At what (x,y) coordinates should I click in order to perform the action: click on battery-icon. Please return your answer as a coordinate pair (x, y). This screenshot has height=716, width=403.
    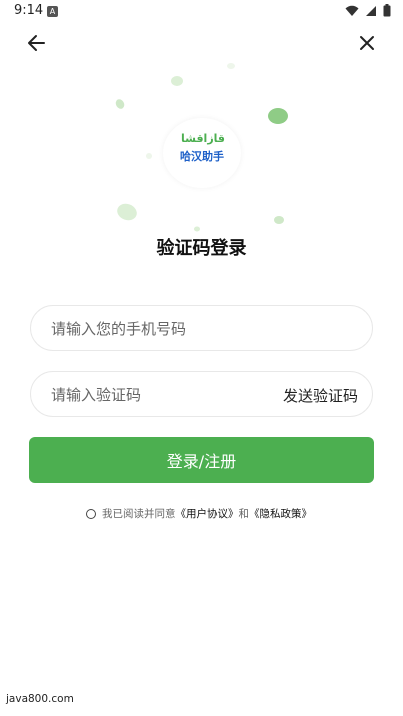
    Looking at the image, I should click on (387, 10).